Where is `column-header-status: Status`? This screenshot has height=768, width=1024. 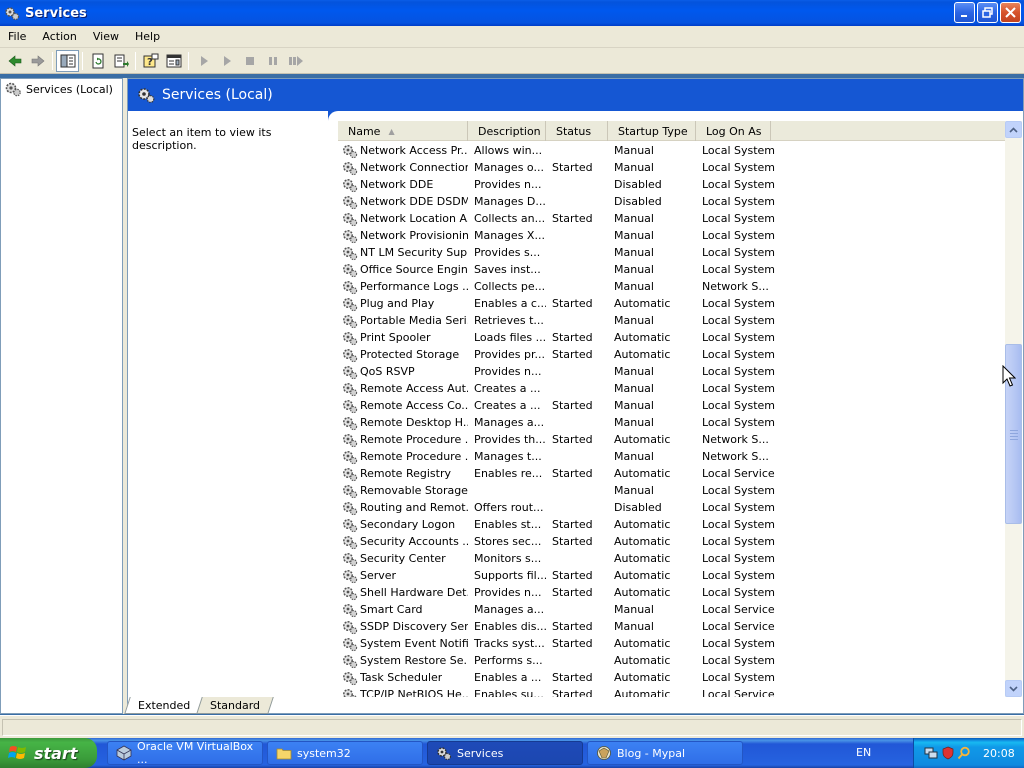 column-header-status: Status is located at coordinates (577, 131).